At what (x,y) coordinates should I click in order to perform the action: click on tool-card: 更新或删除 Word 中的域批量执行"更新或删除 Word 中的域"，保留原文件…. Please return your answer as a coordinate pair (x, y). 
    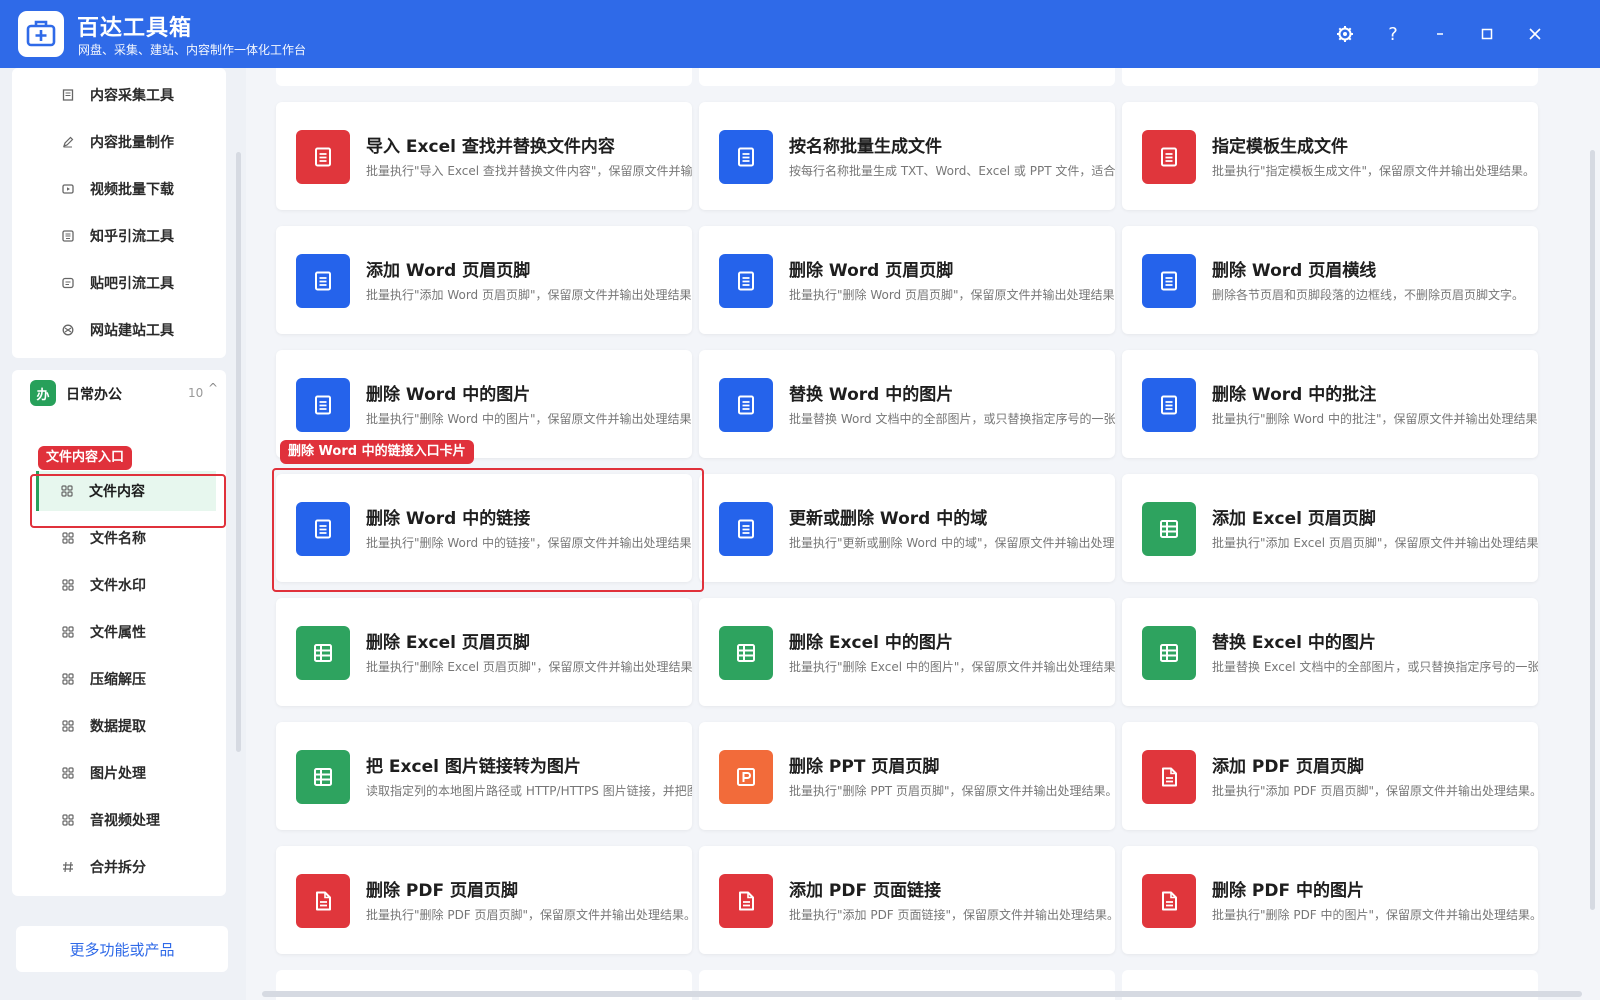
    Looking at the image, I should click on (907, 528).